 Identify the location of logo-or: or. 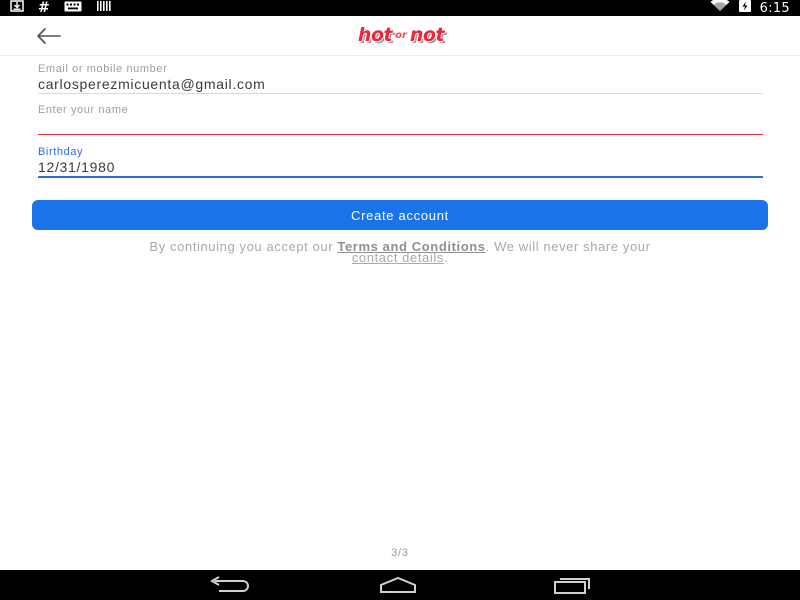
(401, 35).